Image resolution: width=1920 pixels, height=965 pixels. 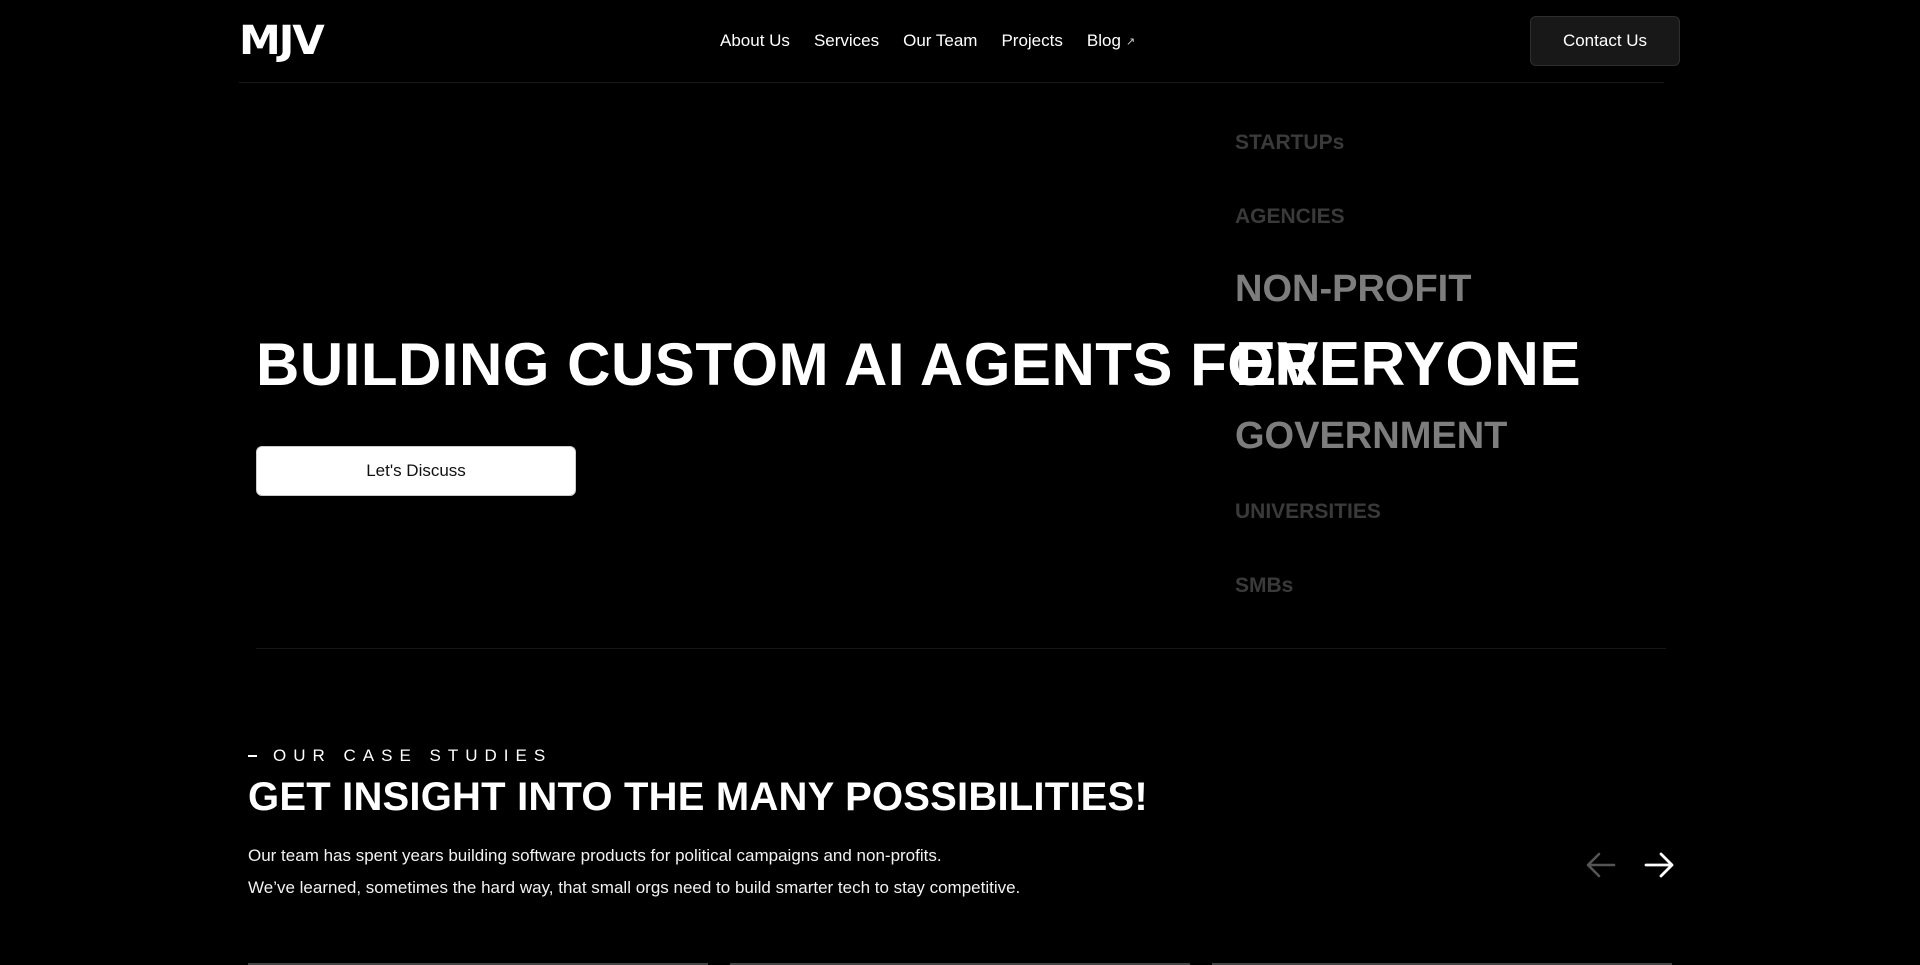 I want to click on nav-projects: Projects, so click(x=1031, y=41).